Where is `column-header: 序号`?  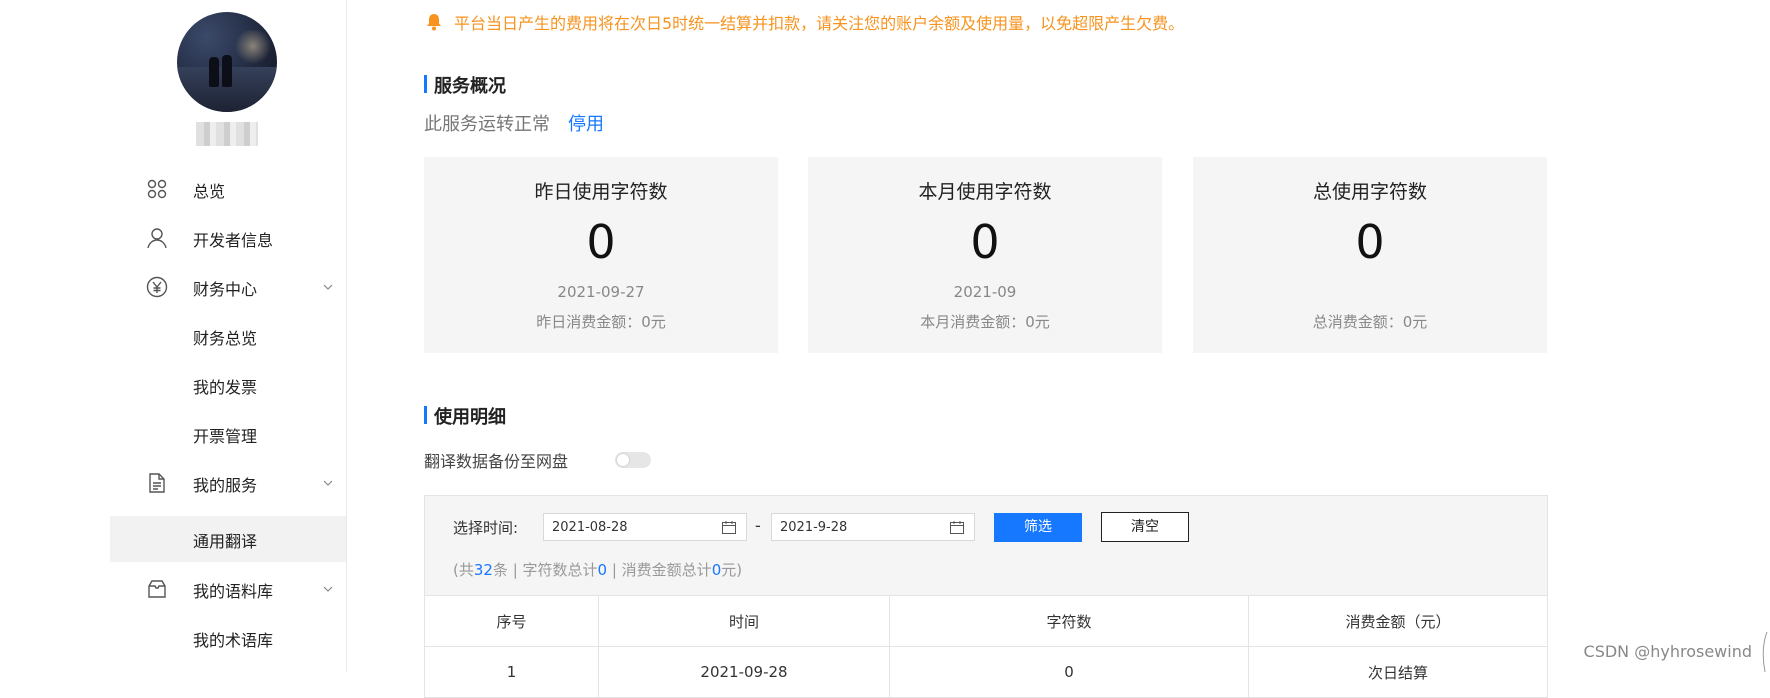
column-header: 序号 is located at coordinates (511, 621).